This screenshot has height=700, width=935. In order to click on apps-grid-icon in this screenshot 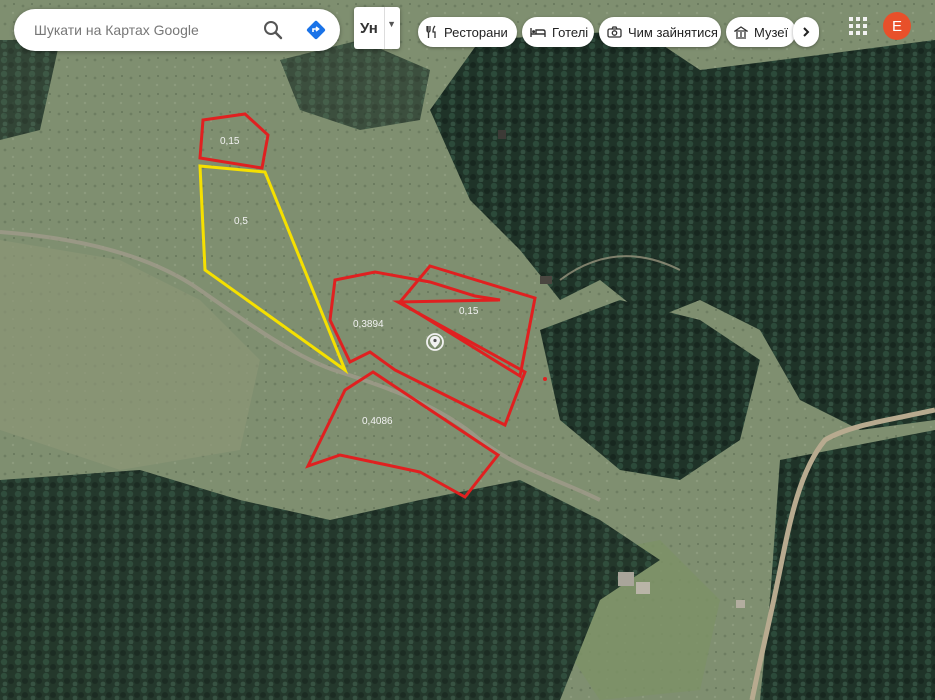, I will do `click(858, 26)`.